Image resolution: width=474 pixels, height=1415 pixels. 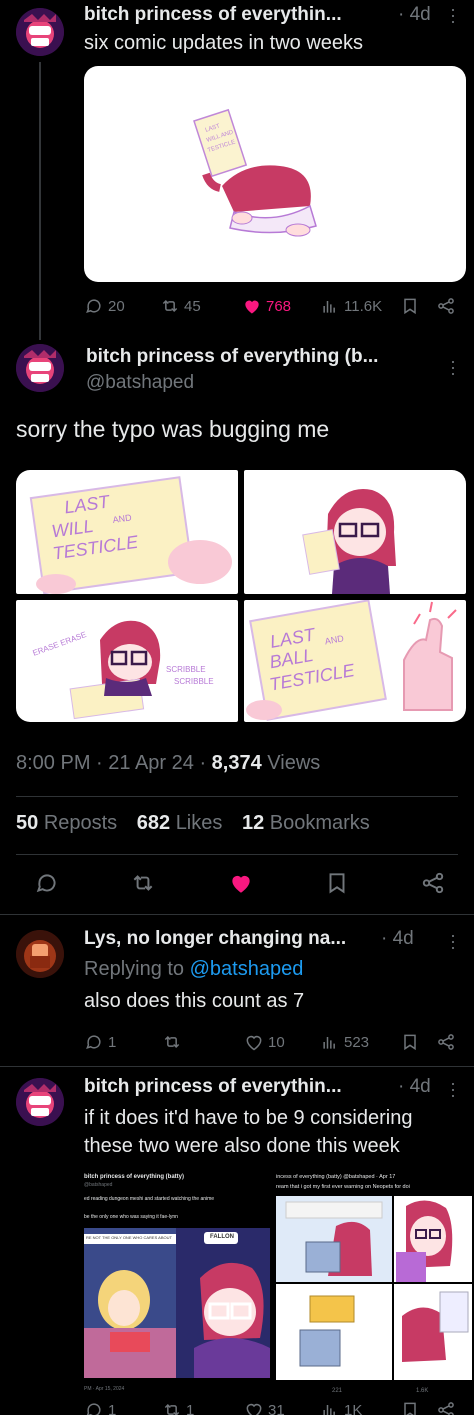 I want to click on bookmarks-stat: 12 Bookmarks, so click(x=306, y=823).